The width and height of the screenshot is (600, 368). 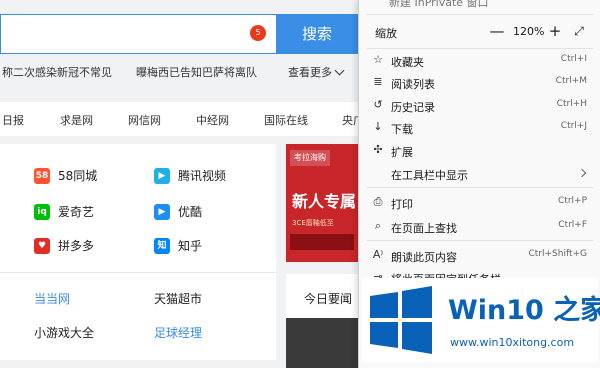 I want to click on menu-item-shortcut: Ctrl+H, so click(x=571, y=104).